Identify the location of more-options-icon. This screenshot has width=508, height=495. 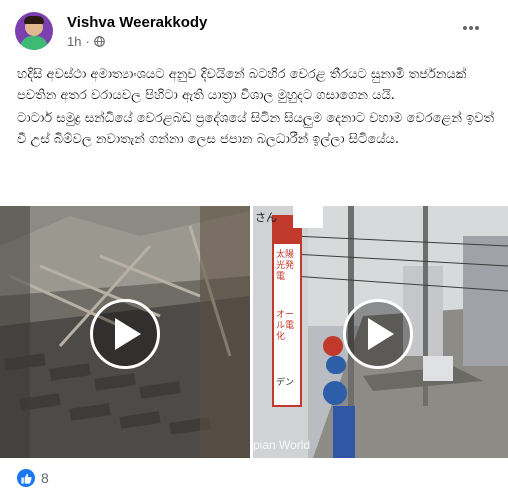
(471, 28).